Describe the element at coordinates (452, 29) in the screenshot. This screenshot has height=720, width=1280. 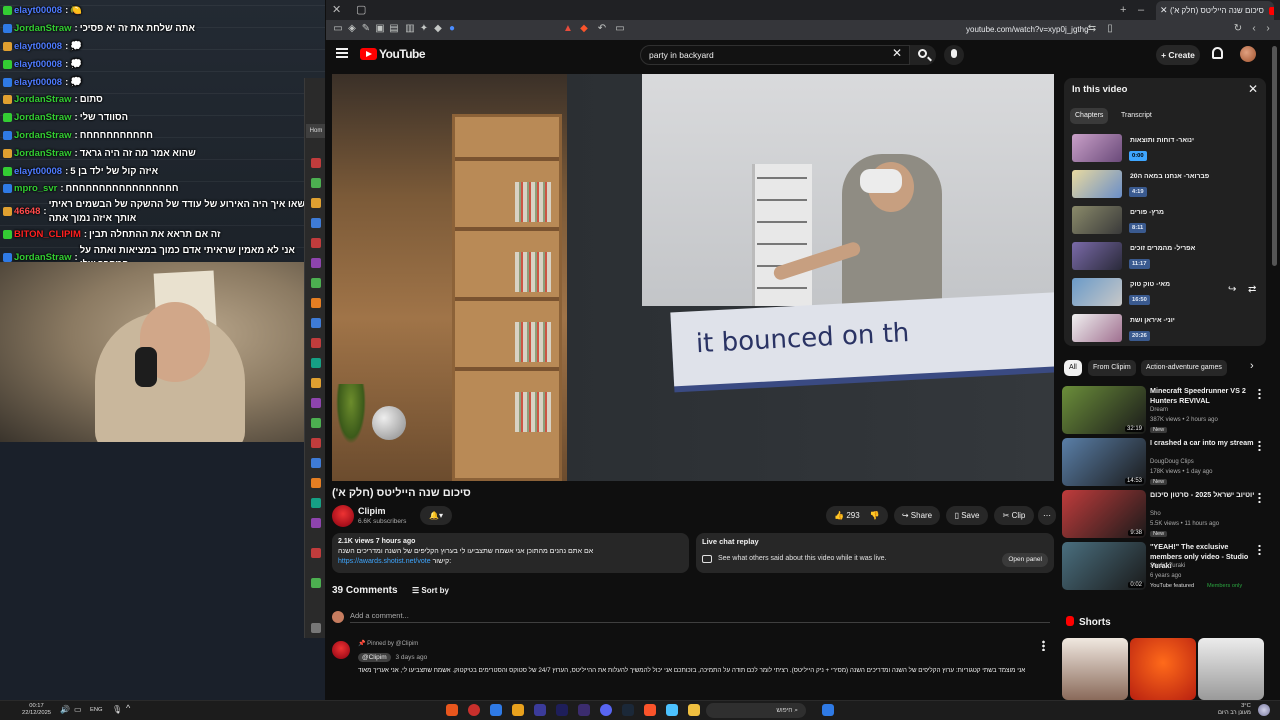
I see `vpn-icon: ●` at that location.